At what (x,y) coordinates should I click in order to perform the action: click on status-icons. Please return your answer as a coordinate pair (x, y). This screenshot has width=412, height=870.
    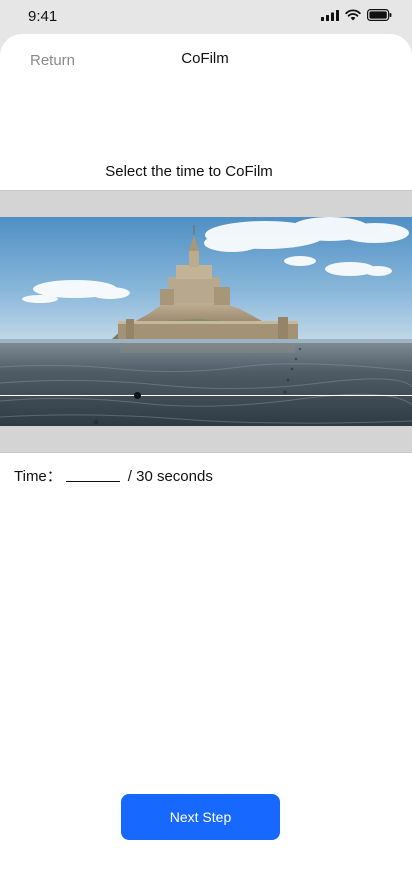
    Looking at the image, I should click on (356, 15).